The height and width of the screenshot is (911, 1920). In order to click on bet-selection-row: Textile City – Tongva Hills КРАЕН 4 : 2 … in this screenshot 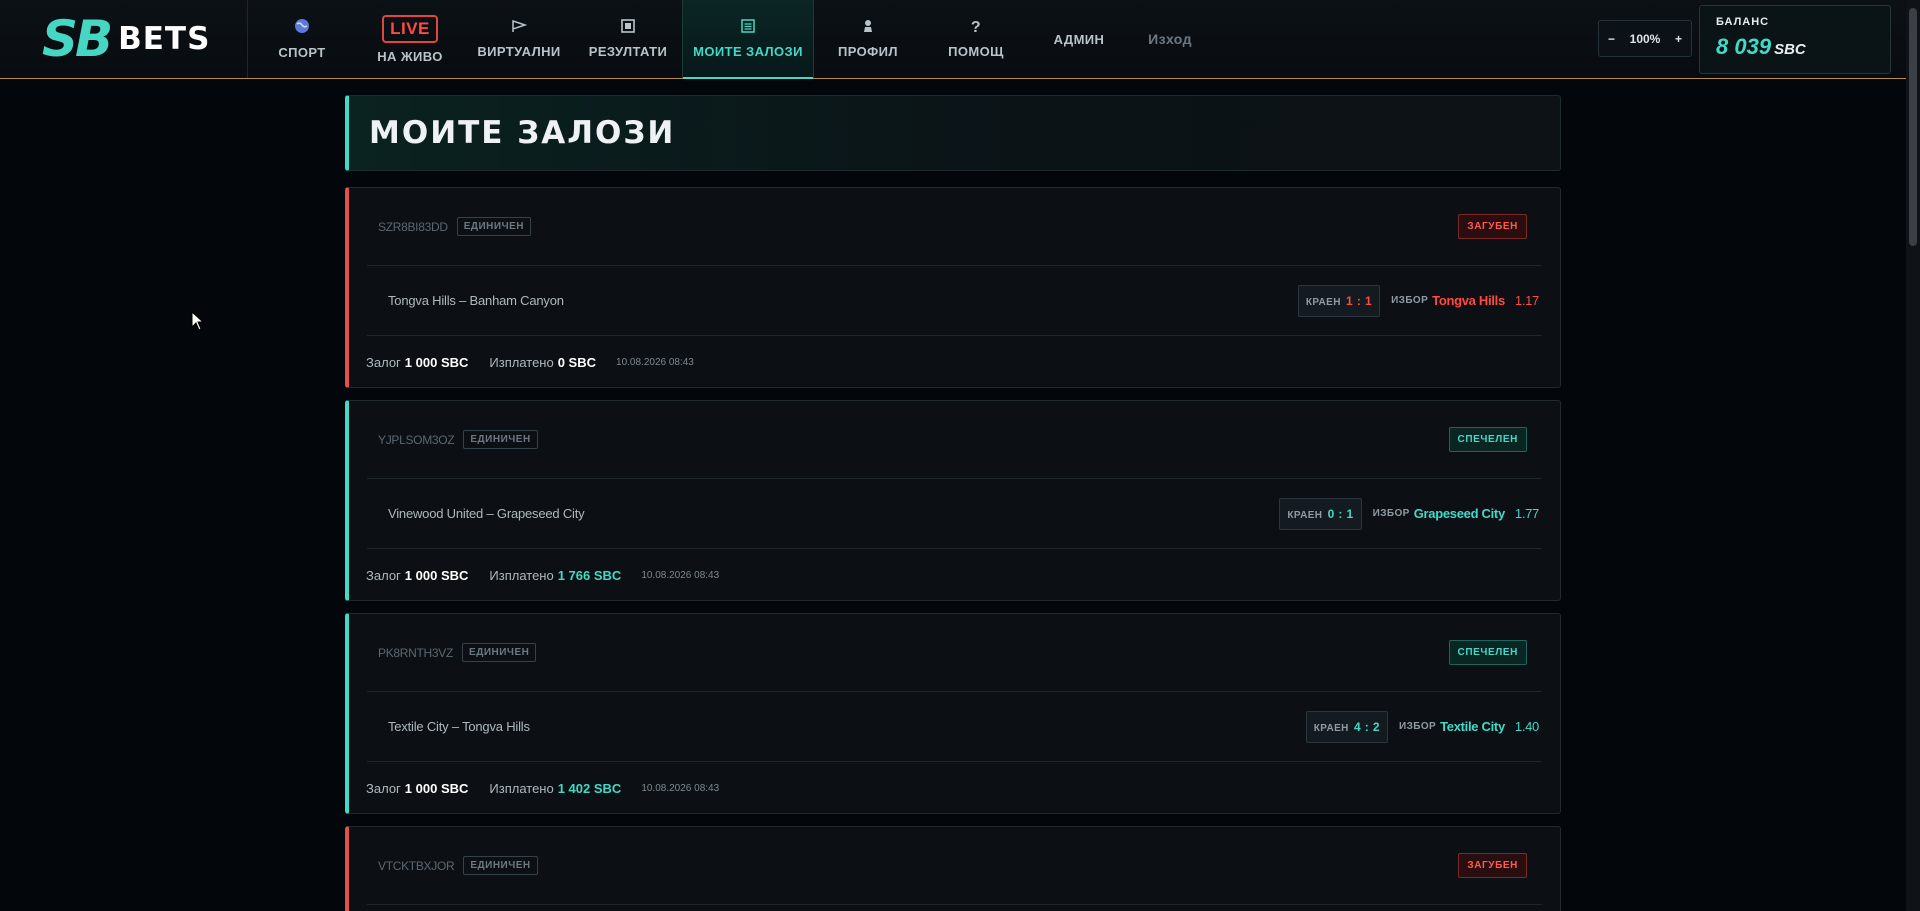, I will do `click(954, 727)`.